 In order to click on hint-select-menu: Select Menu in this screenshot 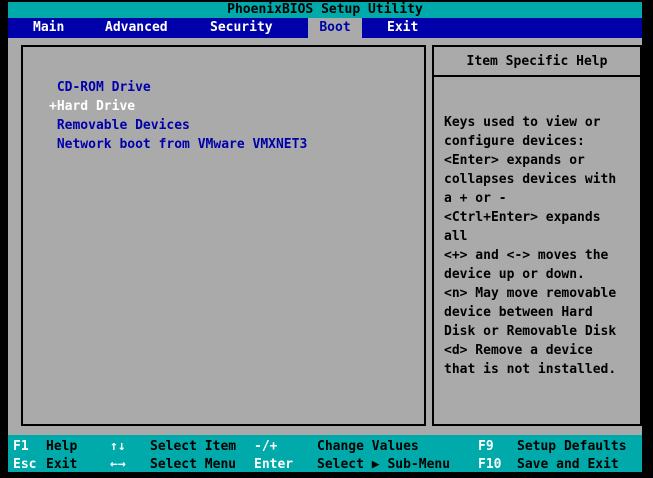, I will do `click(193, 464)`.